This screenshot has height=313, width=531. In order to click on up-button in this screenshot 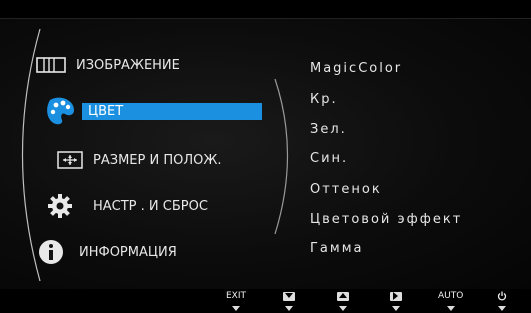, I will do `click(343, 301)`.